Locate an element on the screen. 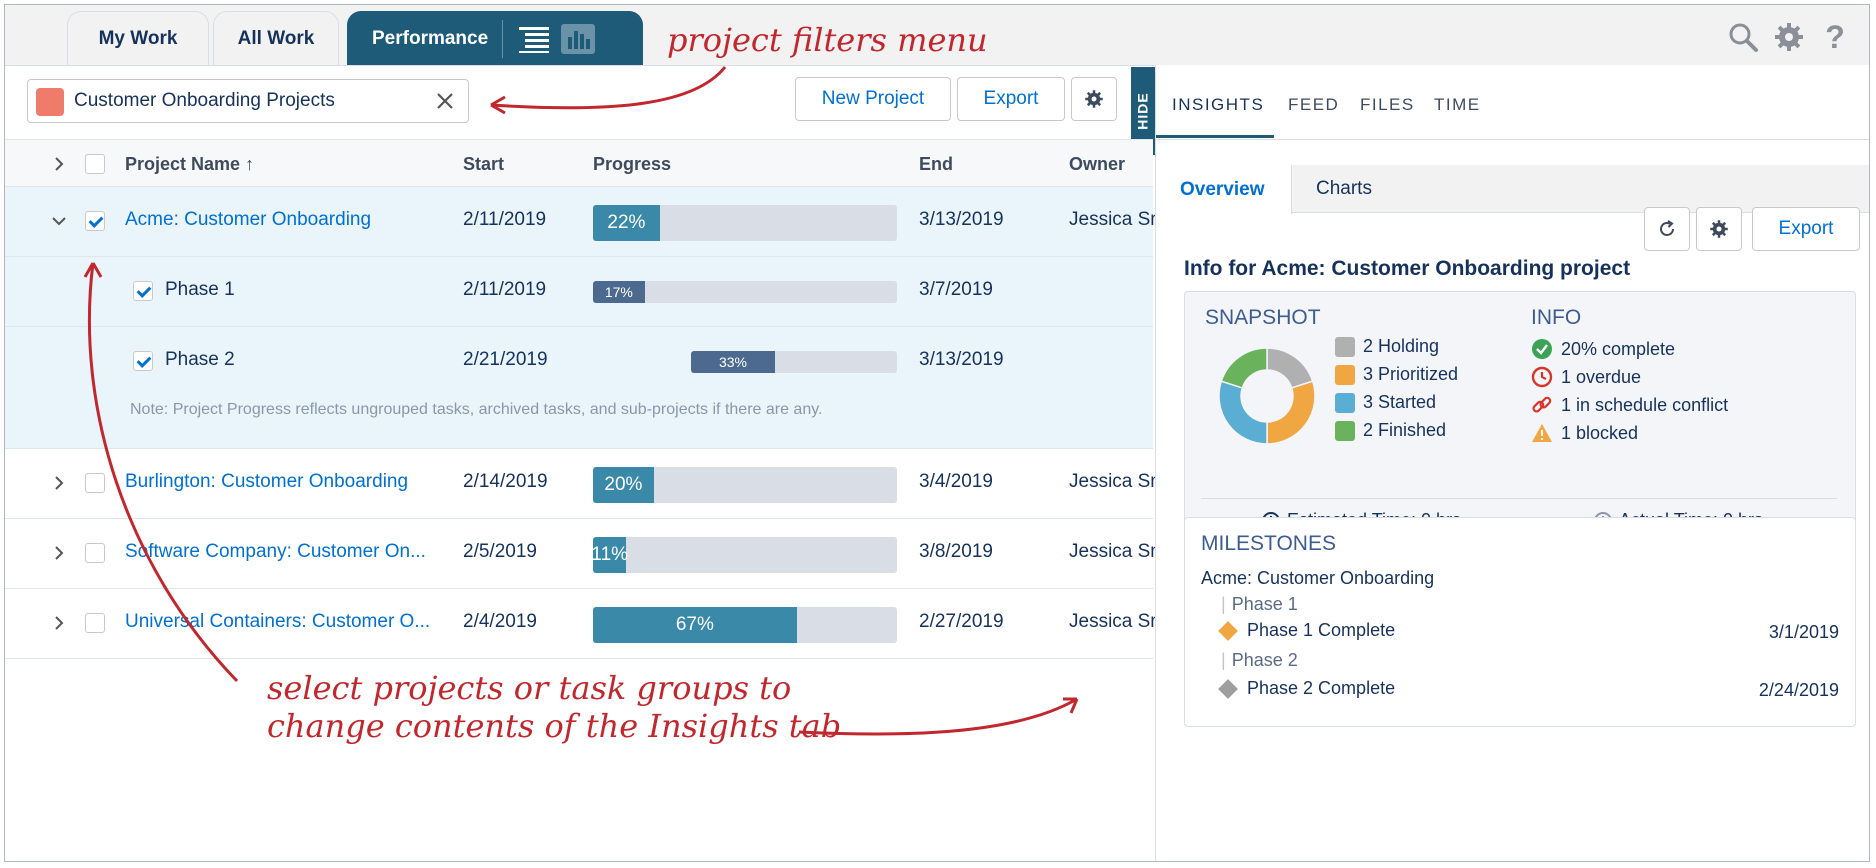 The width and height of the screenshot is (1876, 868). annotation-select-line2: change contents of the Insights tab is located at coordinates (554, 726).